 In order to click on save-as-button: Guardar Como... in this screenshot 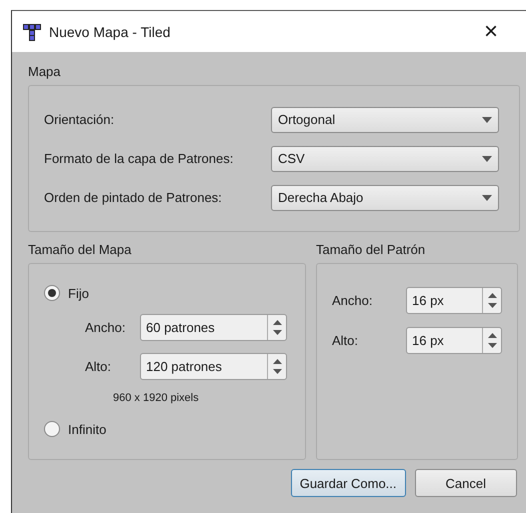, I will do `click(348, 483)`.